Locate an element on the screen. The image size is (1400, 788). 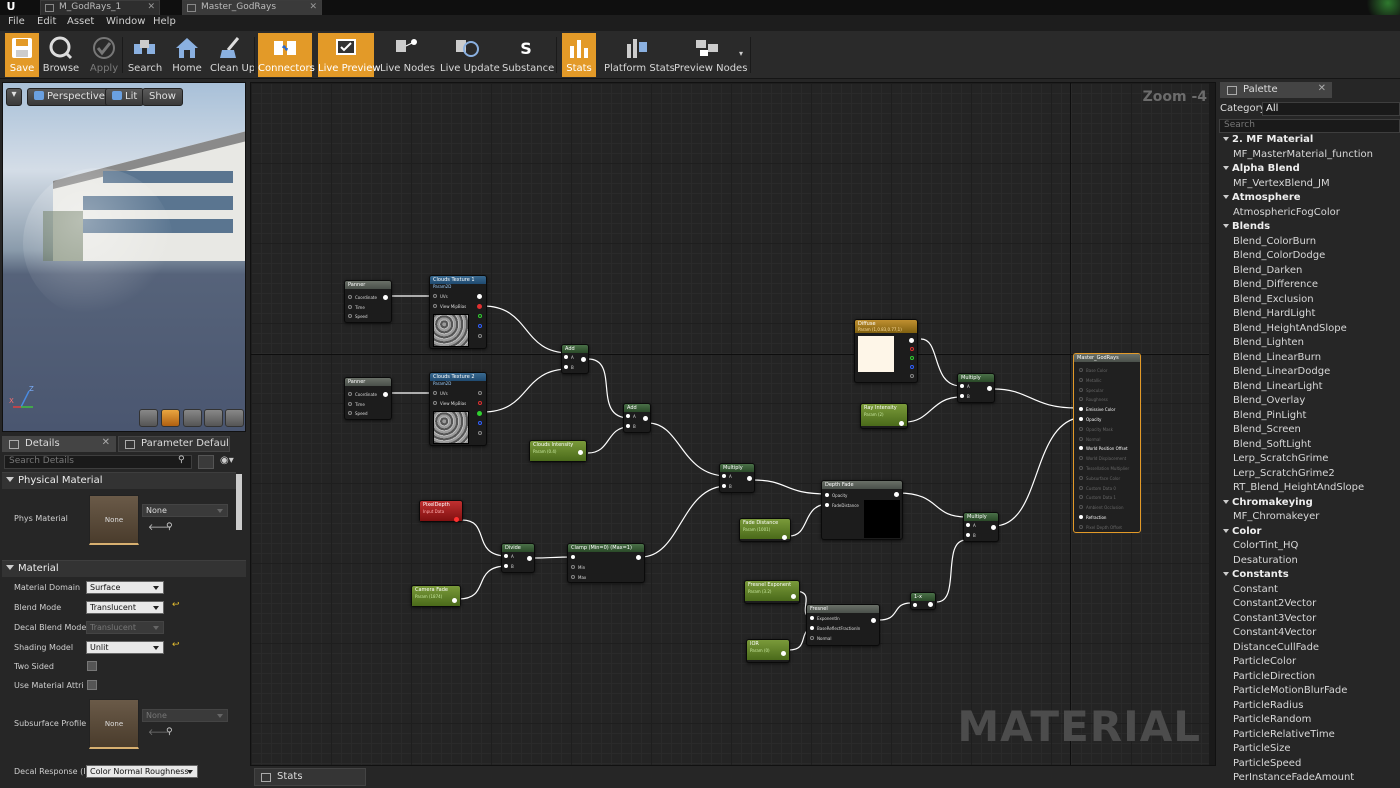
phys-material-thumbnail: None is located at coordinates (114, 520).